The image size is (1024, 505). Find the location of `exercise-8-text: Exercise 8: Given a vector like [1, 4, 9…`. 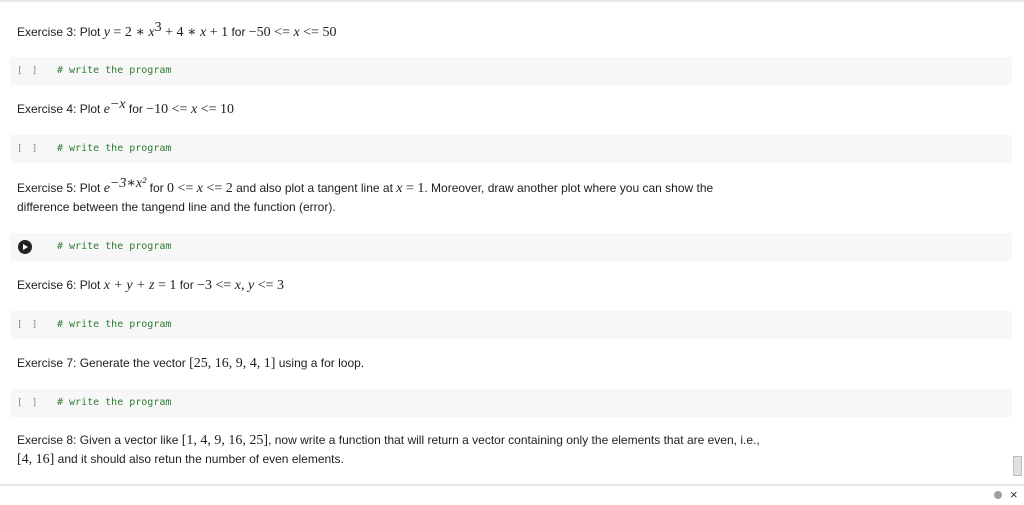

exercise-8-text: Exercise 8: Given a vector like [1, 4, 9… is located at coordinates (512, 450).